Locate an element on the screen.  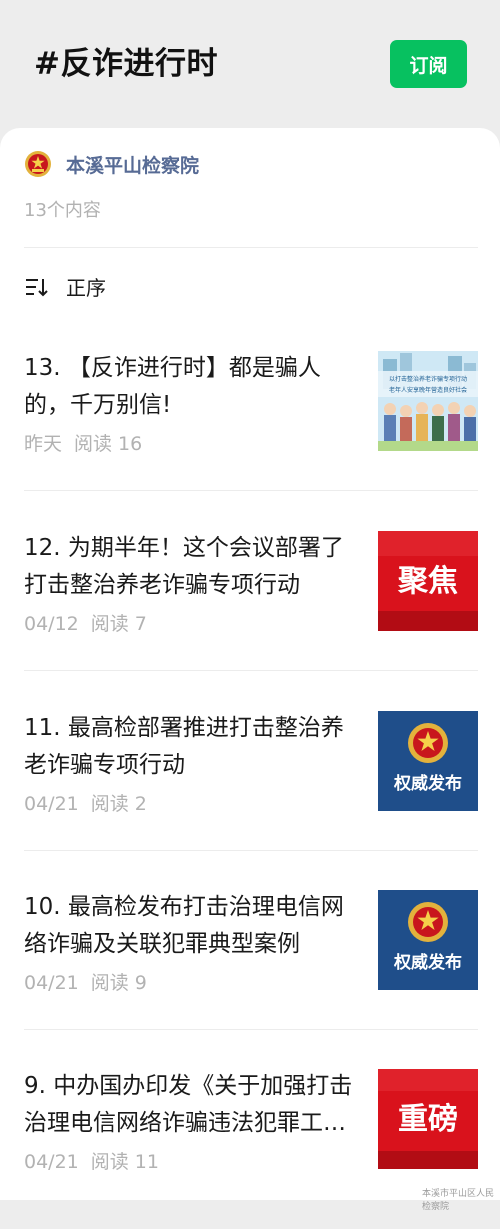
article-reads: 阅读 16 is located at coordinates (108, 444).